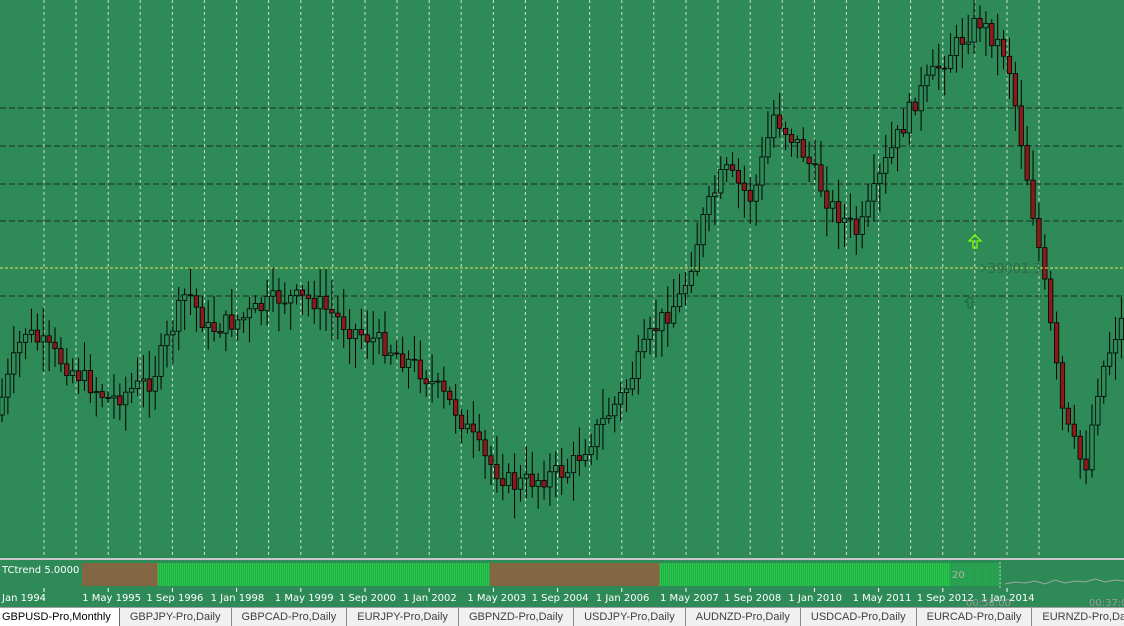  Describe the element at coordinates (1078, 617) in the screenshot. I see `tab-eurnzd-pro-daily: EURNZD-Pro,Daily` at that location.